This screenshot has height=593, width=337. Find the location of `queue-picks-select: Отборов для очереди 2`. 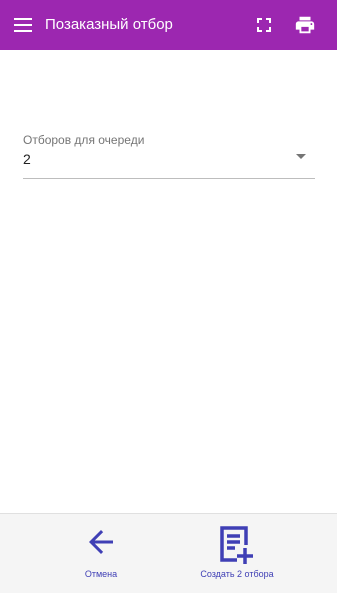

queue-picks-select: Отборов для очереди 2 is located at coordinates (169, 155).